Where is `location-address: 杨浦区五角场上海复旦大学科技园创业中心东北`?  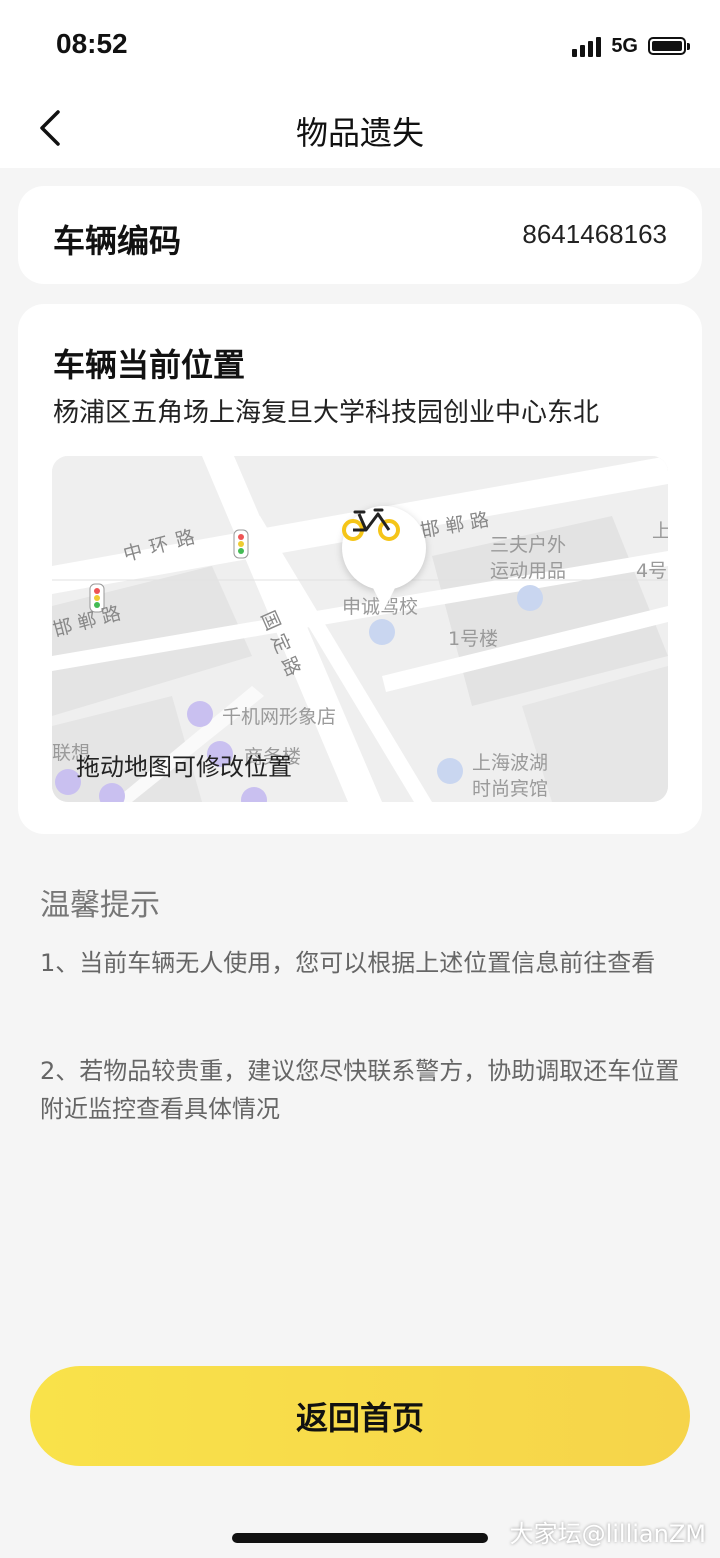
location-address: 杨浦区五角场上海复旦大学科技园创业中心东北 is located at coordinates (326, 413).